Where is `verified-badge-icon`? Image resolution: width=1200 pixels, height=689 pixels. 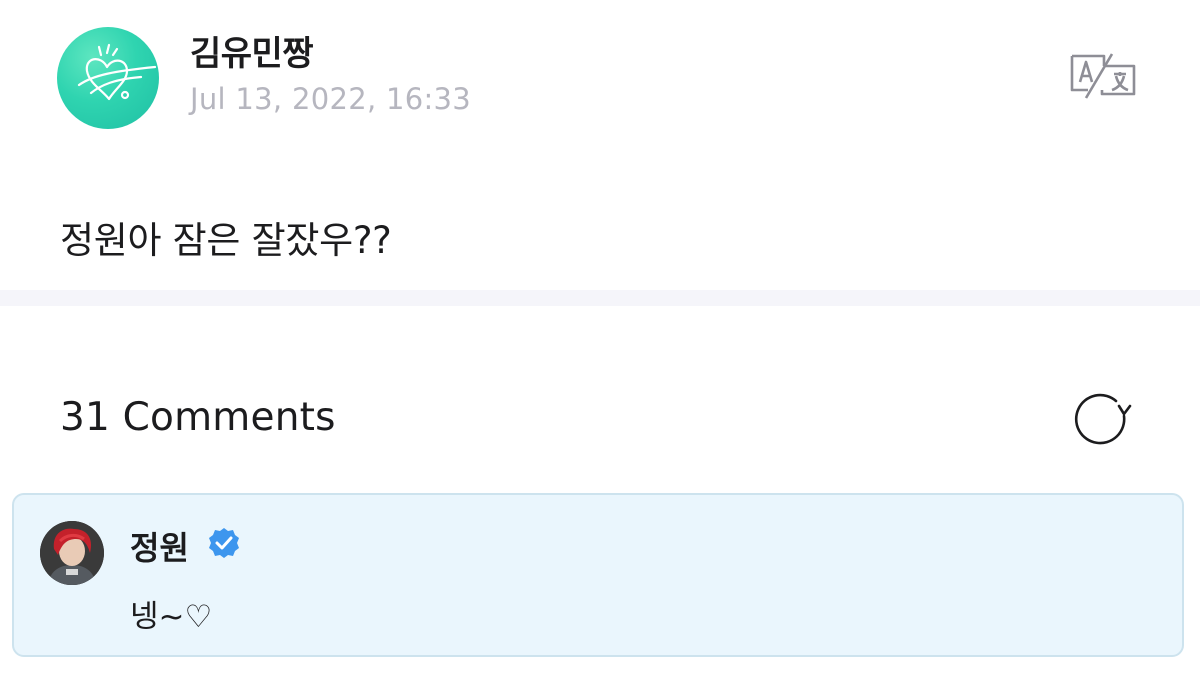
verified-badge-icon is located at coordinates (224, 543).